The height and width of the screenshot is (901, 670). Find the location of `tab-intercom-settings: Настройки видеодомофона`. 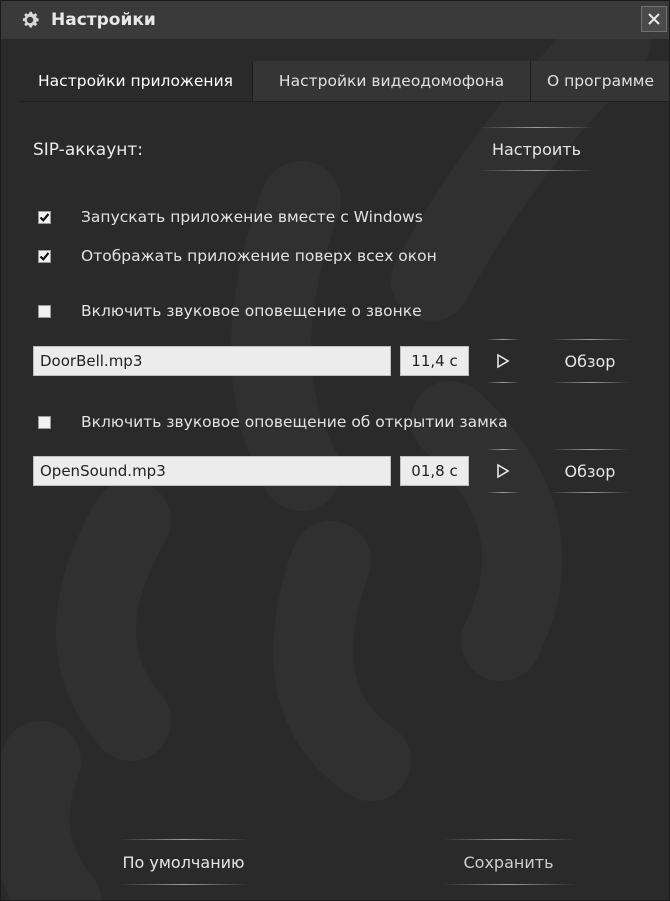

tab-intercom-settings: Настройки видеодомофона is located at coordinates (392, 81).